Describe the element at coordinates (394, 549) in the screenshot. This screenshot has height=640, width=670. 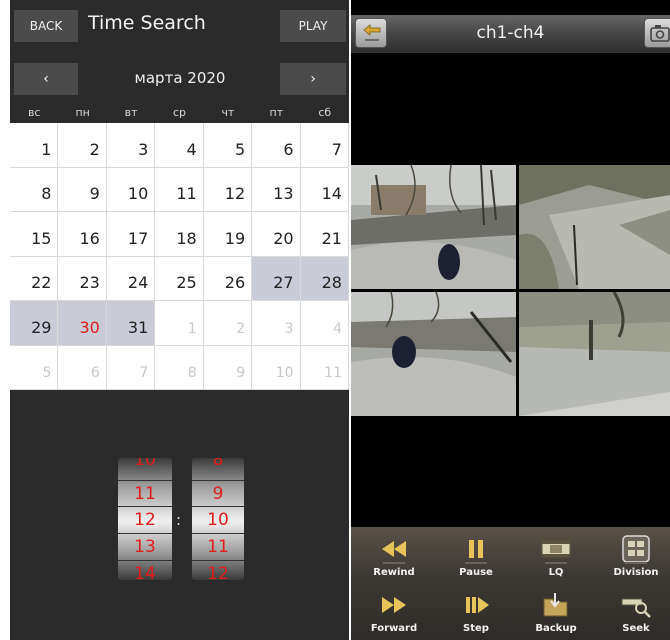
I see `rewind-icon` at that location.